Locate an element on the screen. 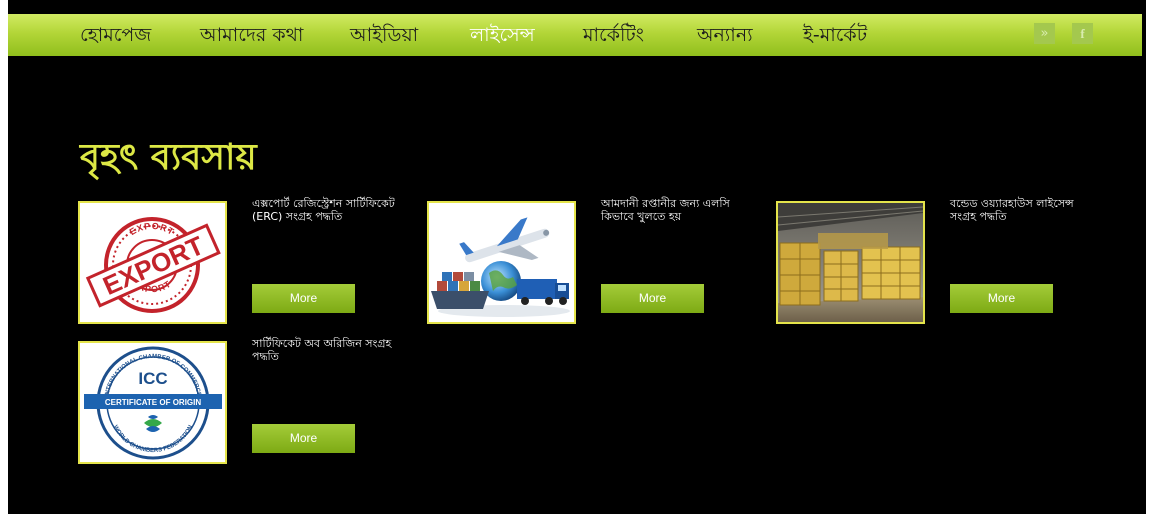  warehouse-icon is located at coordinates (850, 262).